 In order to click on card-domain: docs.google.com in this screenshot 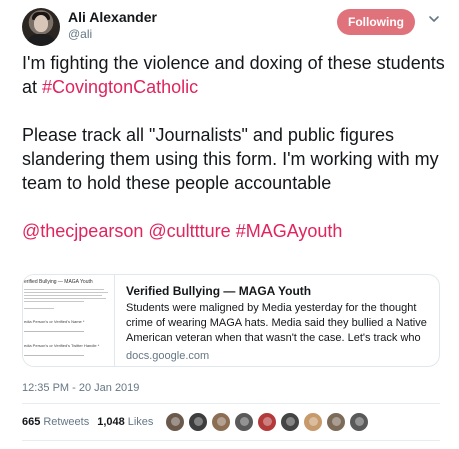, I will do `click(280, 356)`.